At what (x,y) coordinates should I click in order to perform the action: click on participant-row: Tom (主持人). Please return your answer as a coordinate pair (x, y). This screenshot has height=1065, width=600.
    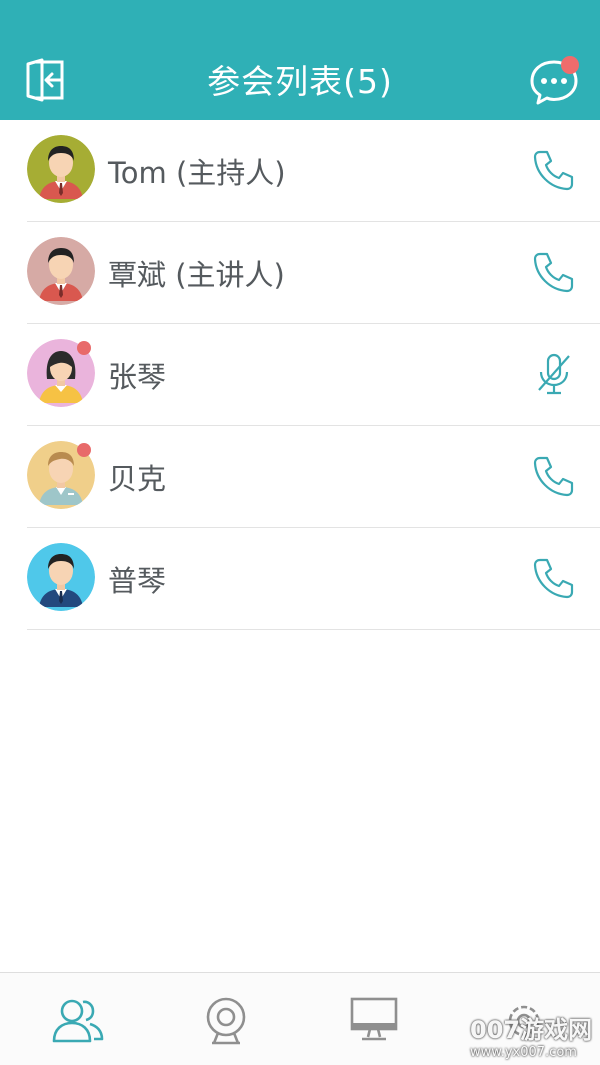
    Looking at the image, I should click on (300, 171).